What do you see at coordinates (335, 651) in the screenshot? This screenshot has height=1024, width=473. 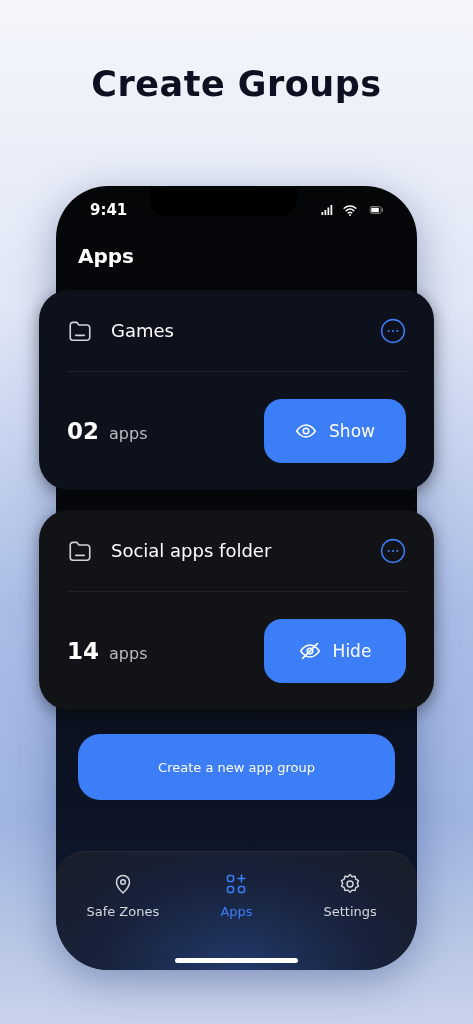 I see `visibility-button: Hide` at bounding box center [335, 651].